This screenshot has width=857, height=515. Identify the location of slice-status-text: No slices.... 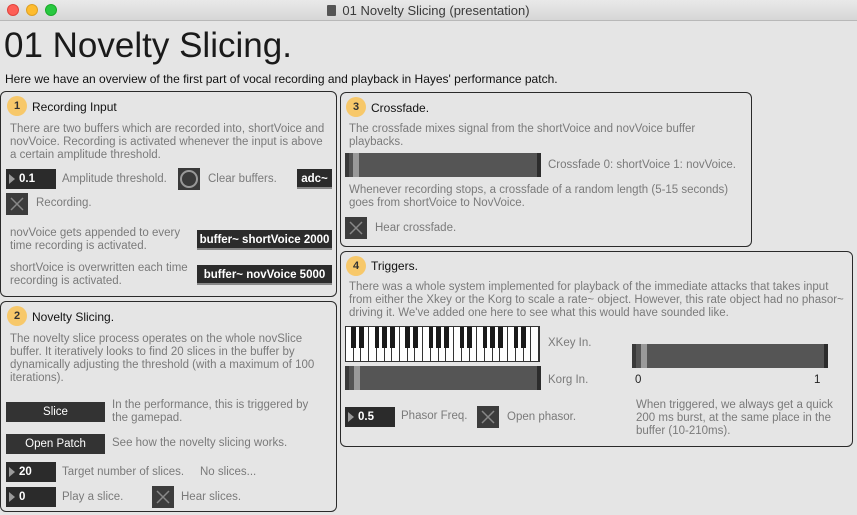
(228, 472).